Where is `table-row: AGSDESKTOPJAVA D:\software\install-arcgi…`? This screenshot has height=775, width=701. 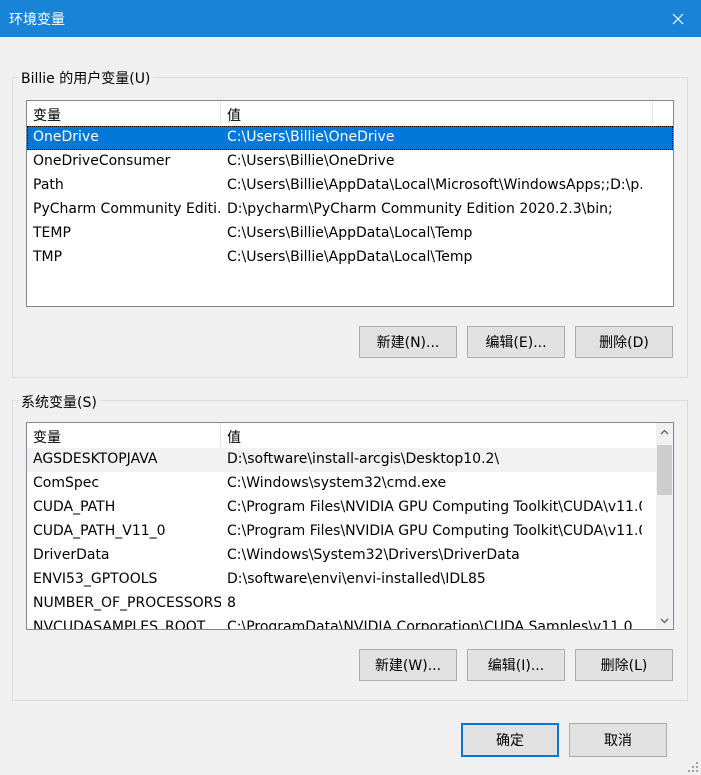
table-row: AGSDESKTOPJAVA D:\software\install-arcgi… is located at coordinates (341, 460).